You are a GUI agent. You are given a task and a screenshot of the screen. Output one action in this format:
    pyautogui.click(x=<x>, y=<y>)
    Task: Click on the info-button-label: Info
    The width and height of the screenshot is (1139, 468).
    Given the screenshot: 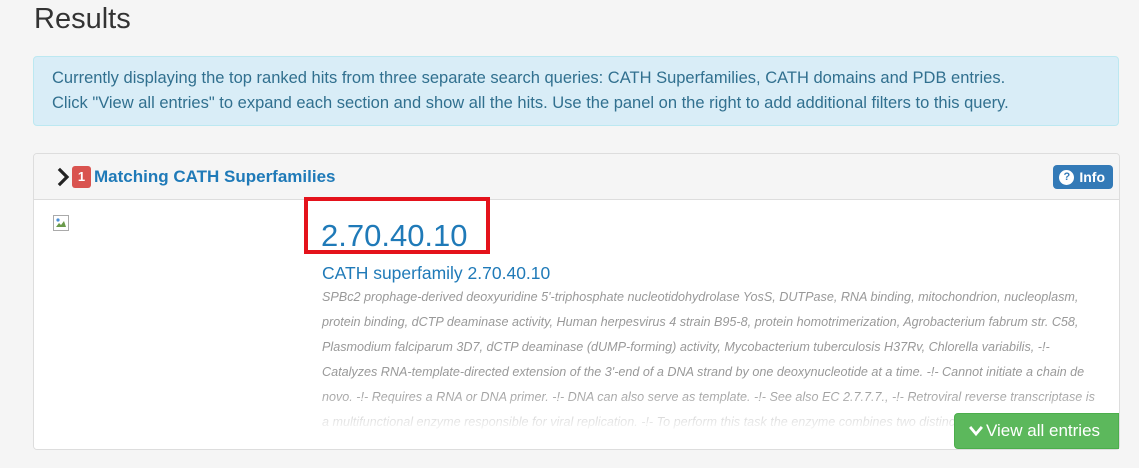 What is the action you would take?
    pyautogui.click(x=1092, y=177)
    